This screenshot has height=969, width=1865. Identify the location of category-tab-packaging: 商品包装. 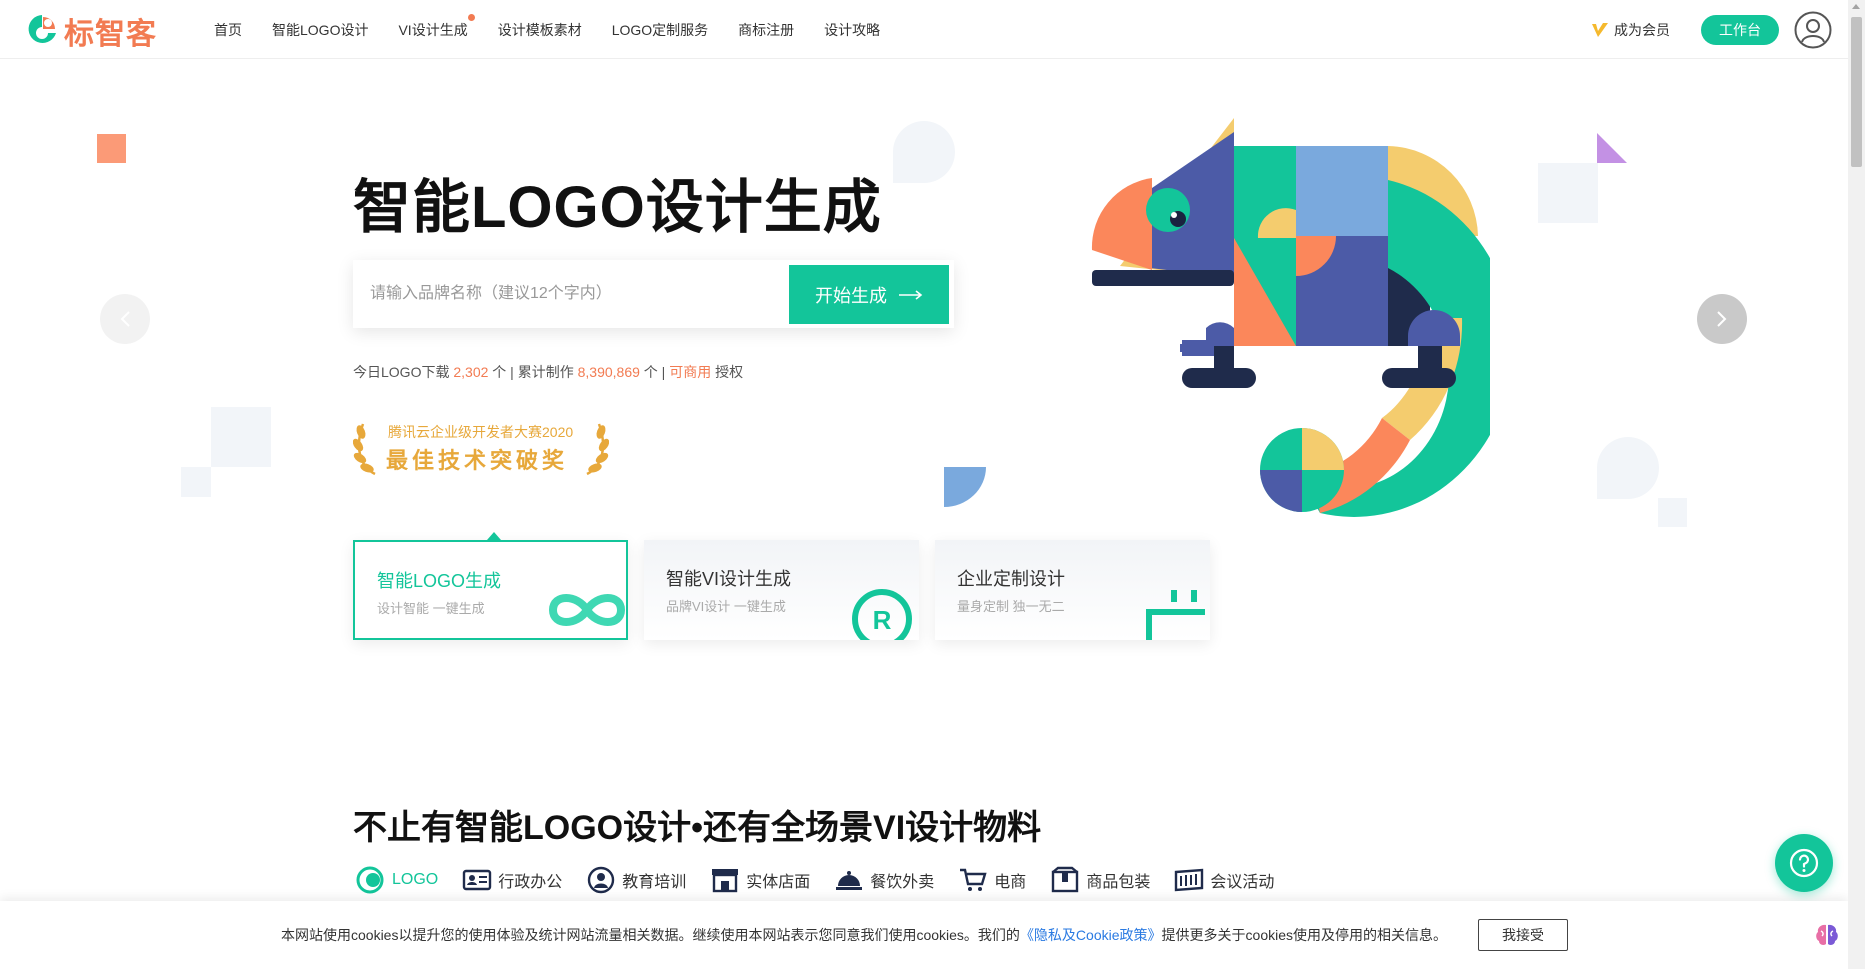
(1100, 880).